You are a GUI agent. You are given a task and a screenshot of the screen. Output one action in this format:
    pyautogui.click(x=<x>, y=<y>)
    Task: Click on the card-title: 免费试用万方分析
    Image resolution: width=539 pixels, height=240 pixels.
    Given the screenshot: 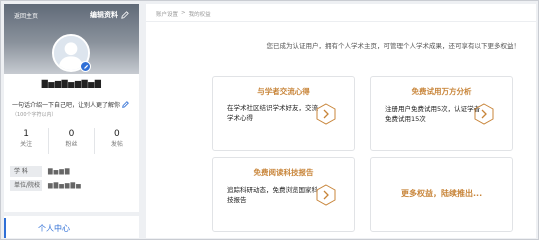 What is the action you would take?
    pyautogui.click(x=441, y=91)
    